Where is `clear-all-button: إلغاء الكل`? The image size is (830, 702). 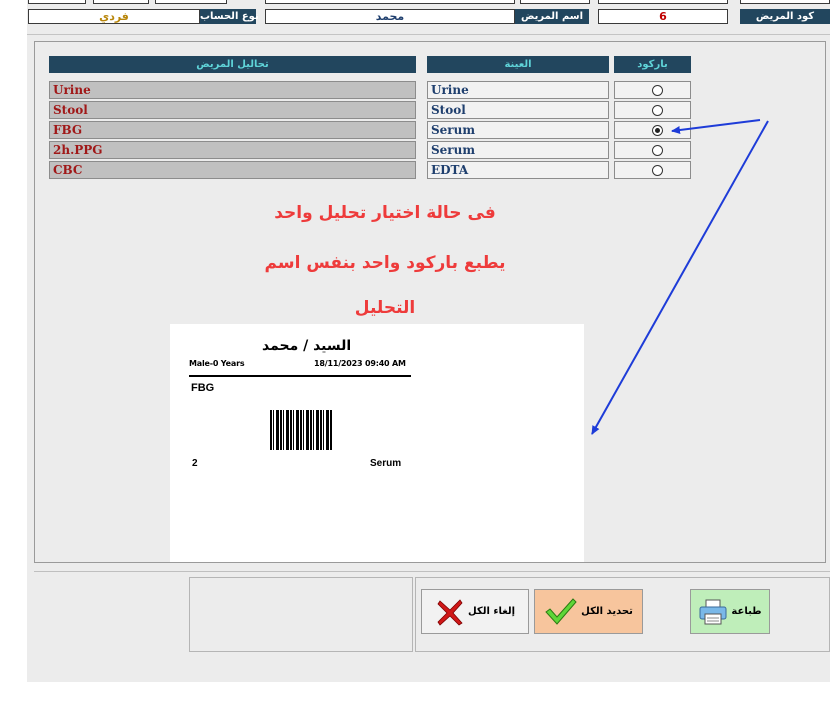 clear-all-button: إلغاء الكل is located at coordinates (475, 611).